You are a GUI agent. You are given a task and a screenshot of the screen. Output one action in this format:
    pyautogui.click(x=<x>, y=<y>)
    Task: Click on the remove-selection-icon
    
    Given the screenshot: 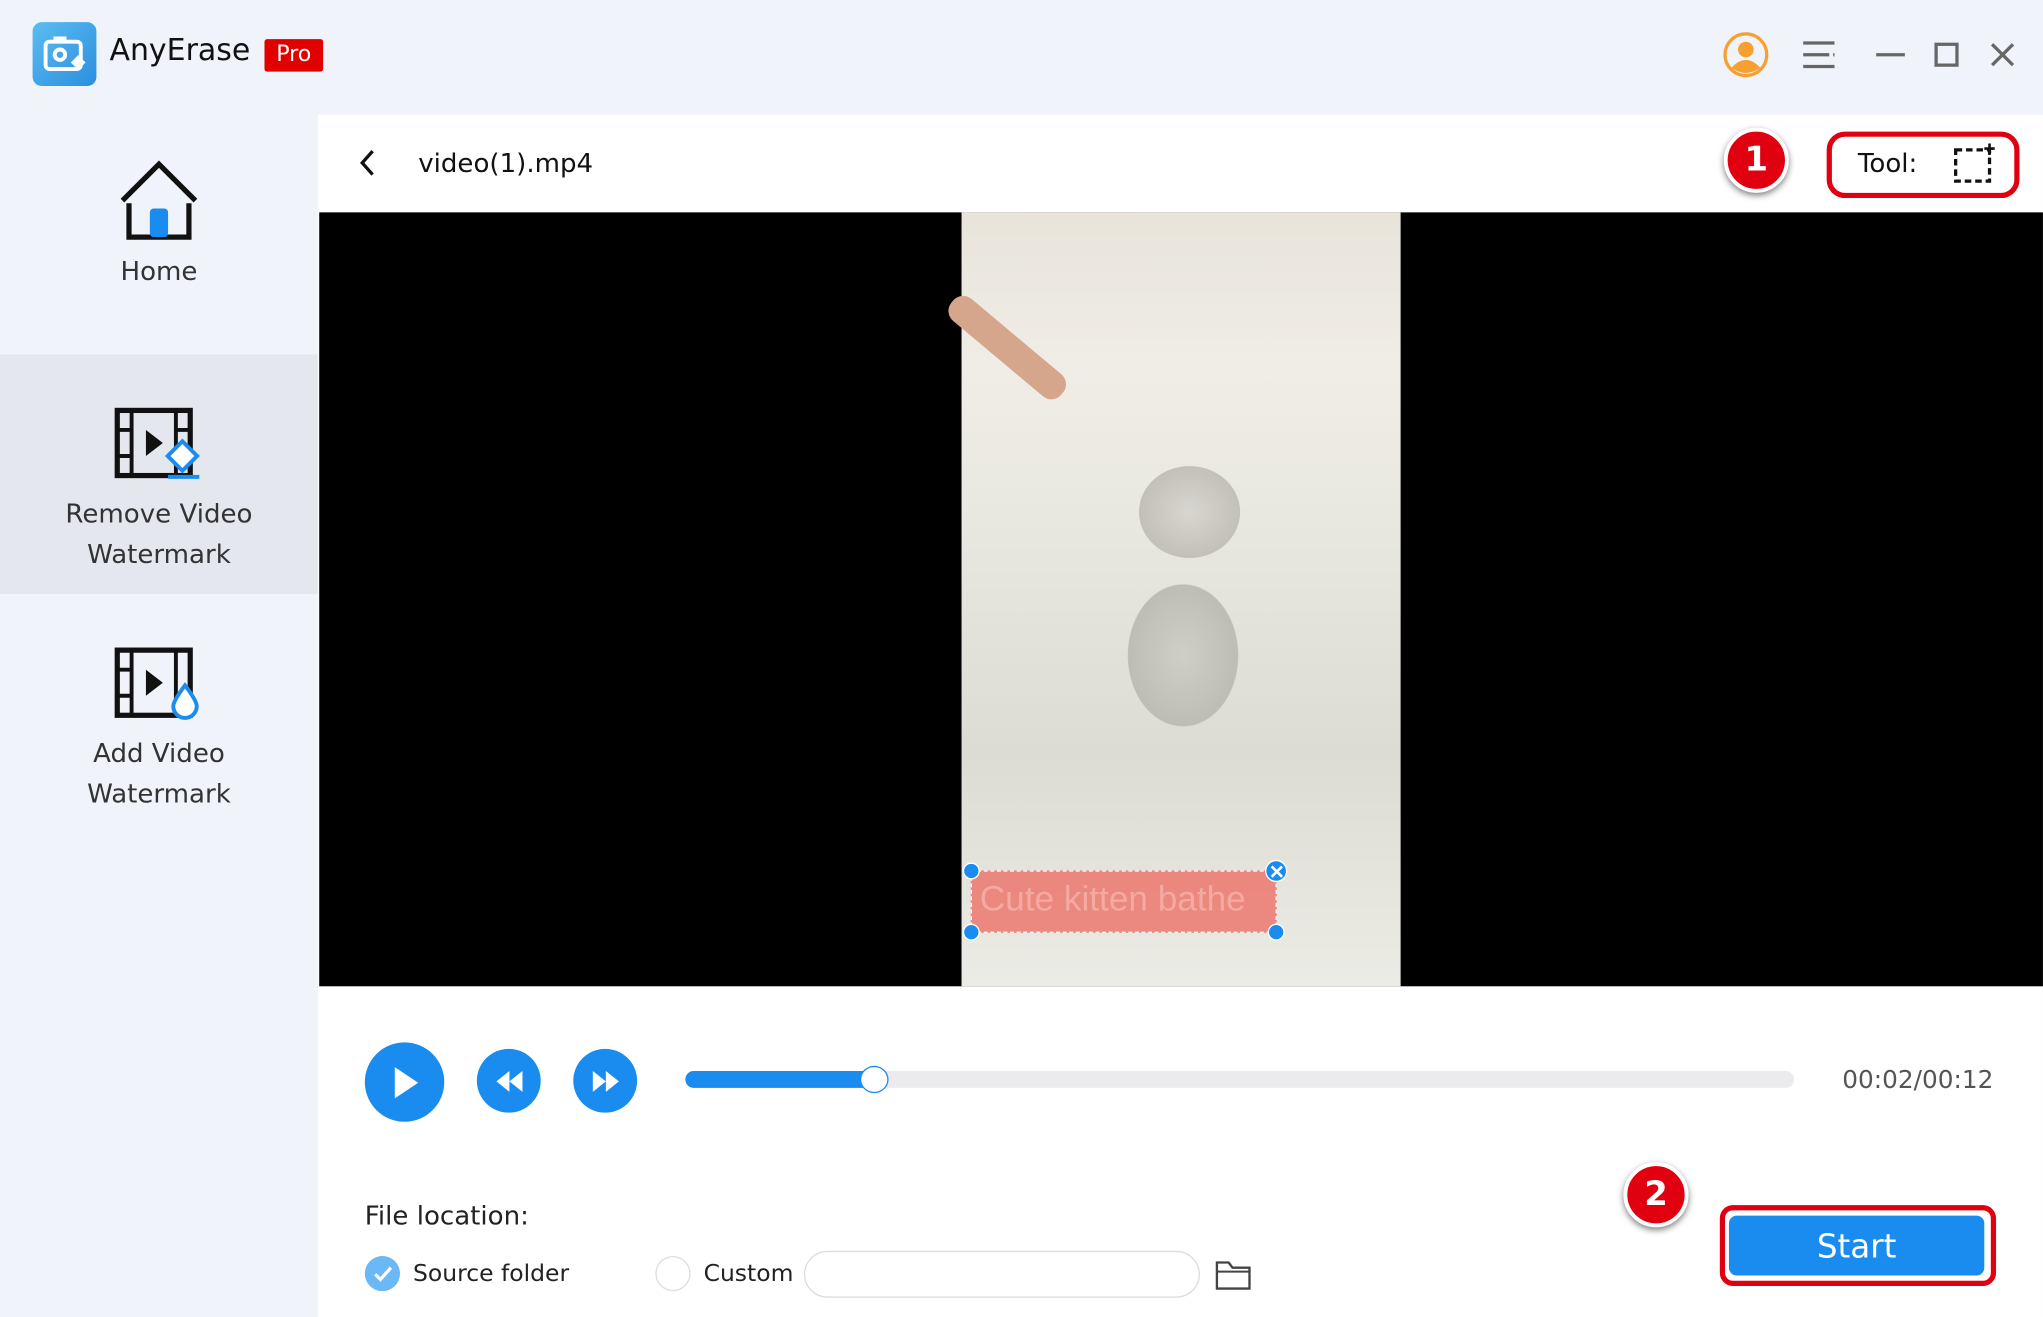 What is the action you would take?
    pyautogui.click(x=1276, y=871)
    